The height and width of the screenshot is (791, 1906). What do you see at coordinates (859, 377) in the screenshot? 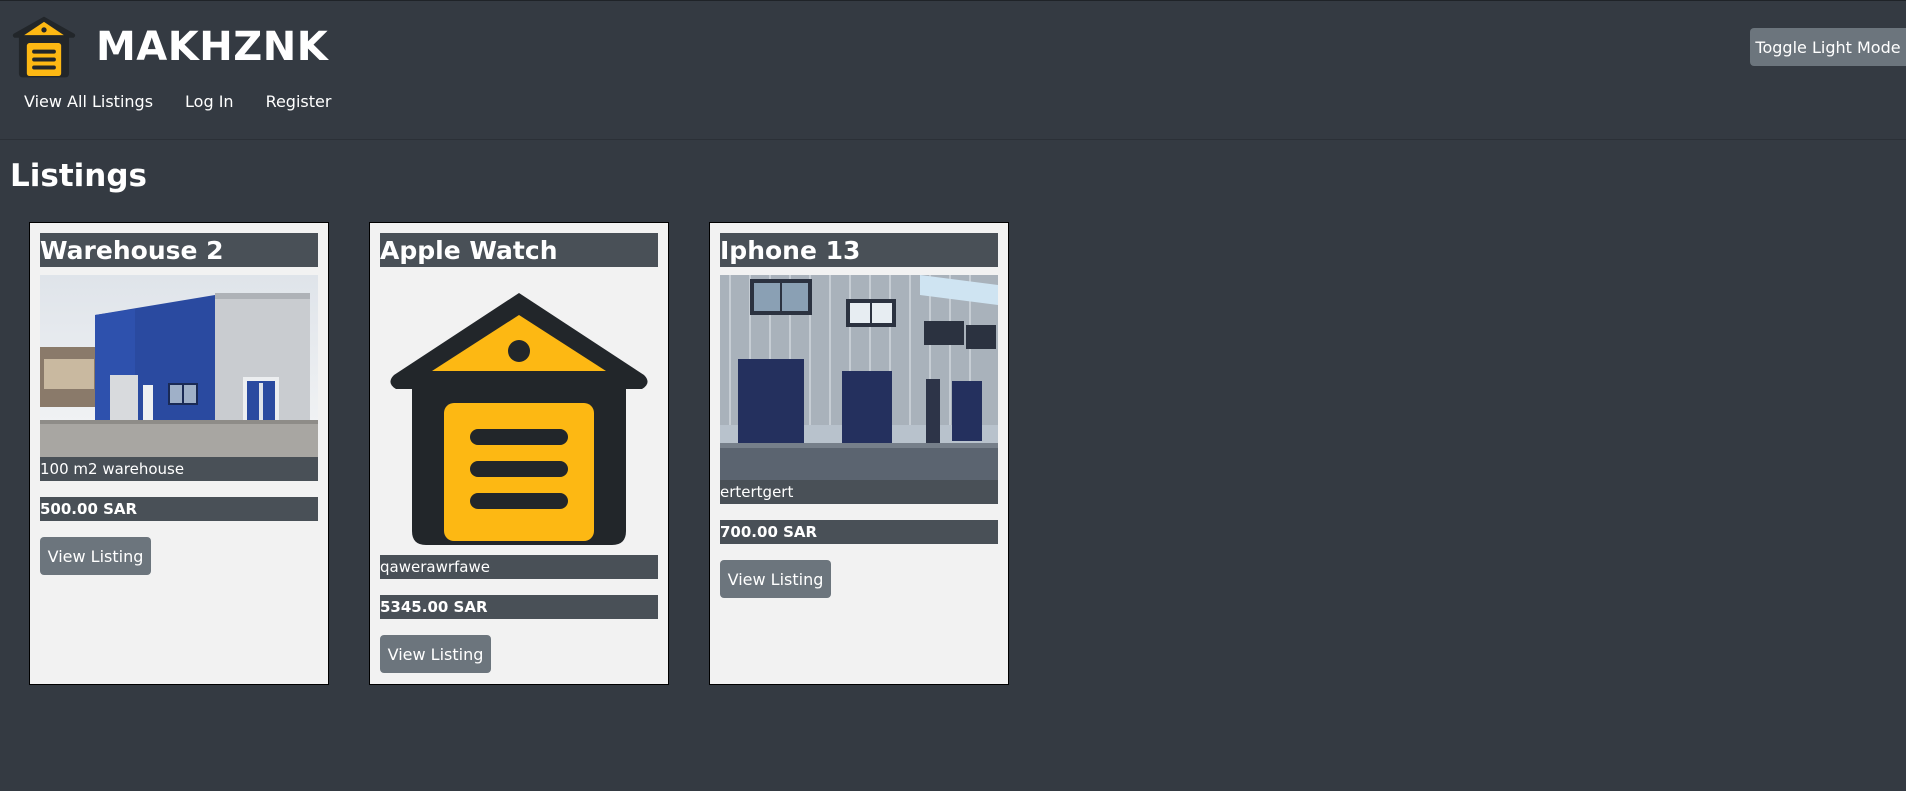
I see `storage-units-photo` at bounding box center [859, 377].